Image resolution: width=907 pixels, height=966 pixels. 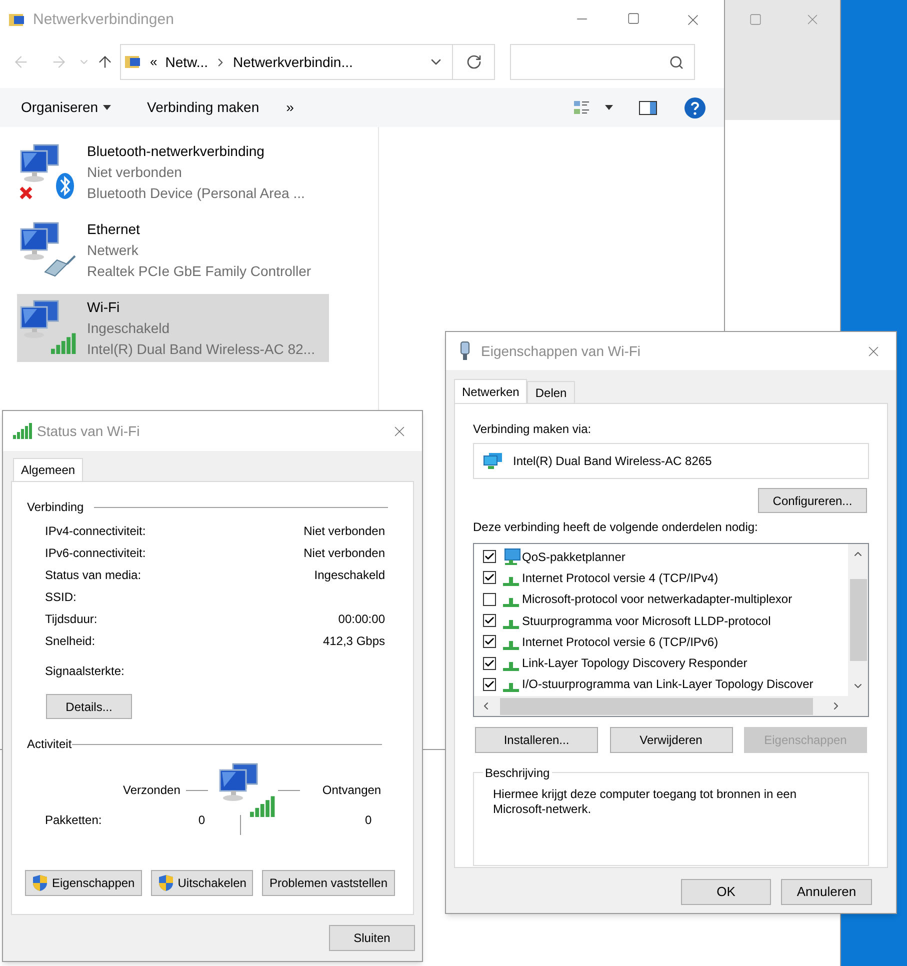 What do you see at coordinates (574, 557) in the screenshot?
I see `component-label: QoS-pakketplanner` at bounding box center [574, 557].